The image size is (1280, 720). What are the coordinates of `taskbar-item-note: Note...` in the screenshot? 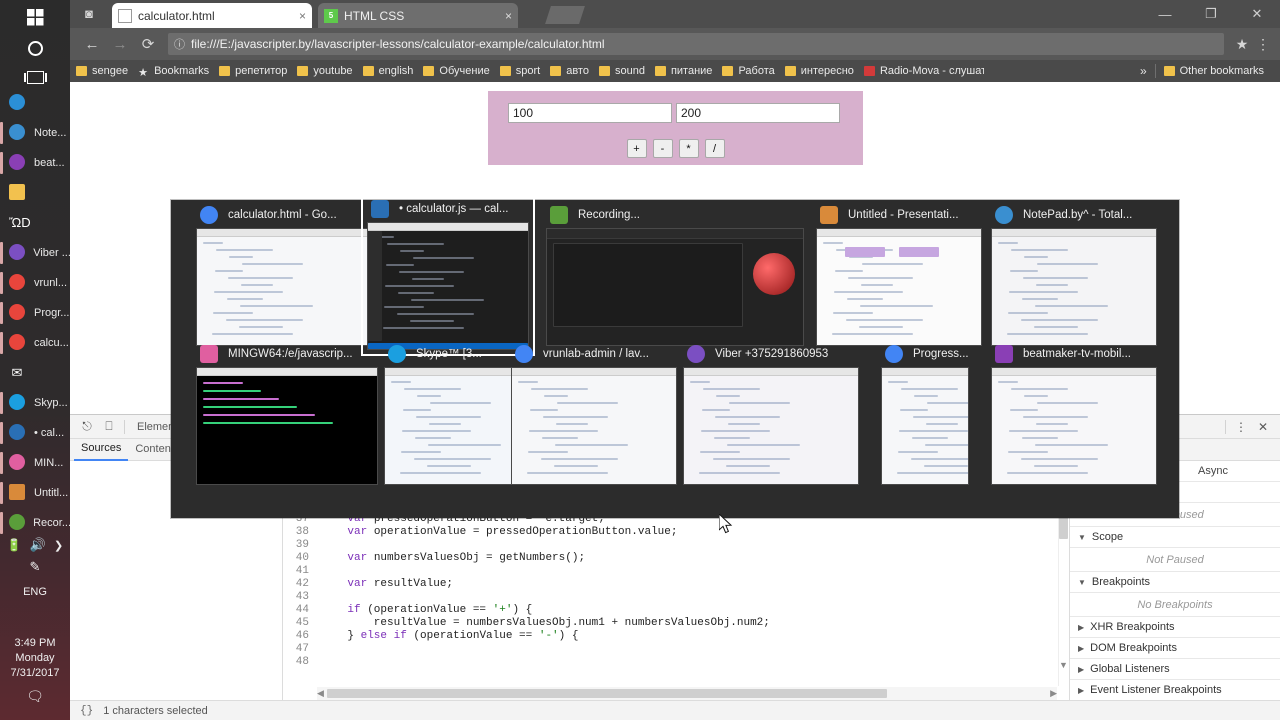 It's located at (35, 133).